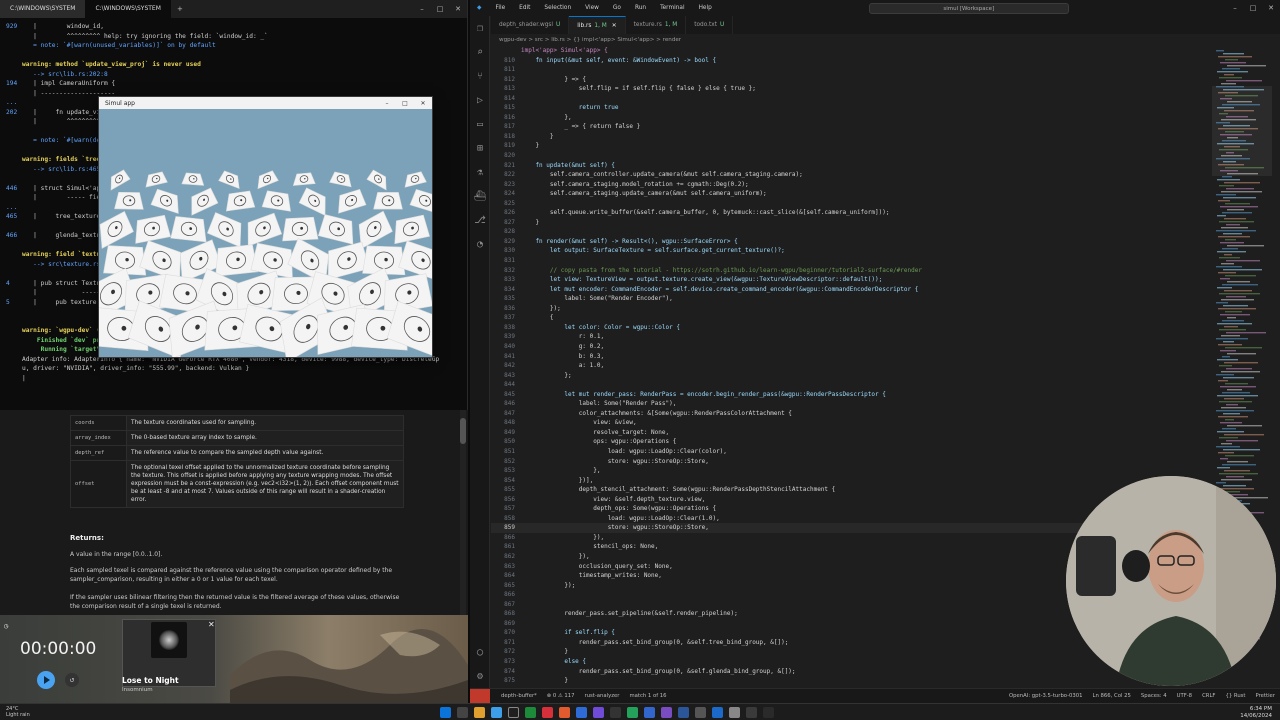  I want to click on code-line: 842 a: 1.0,, so click(851, 366).